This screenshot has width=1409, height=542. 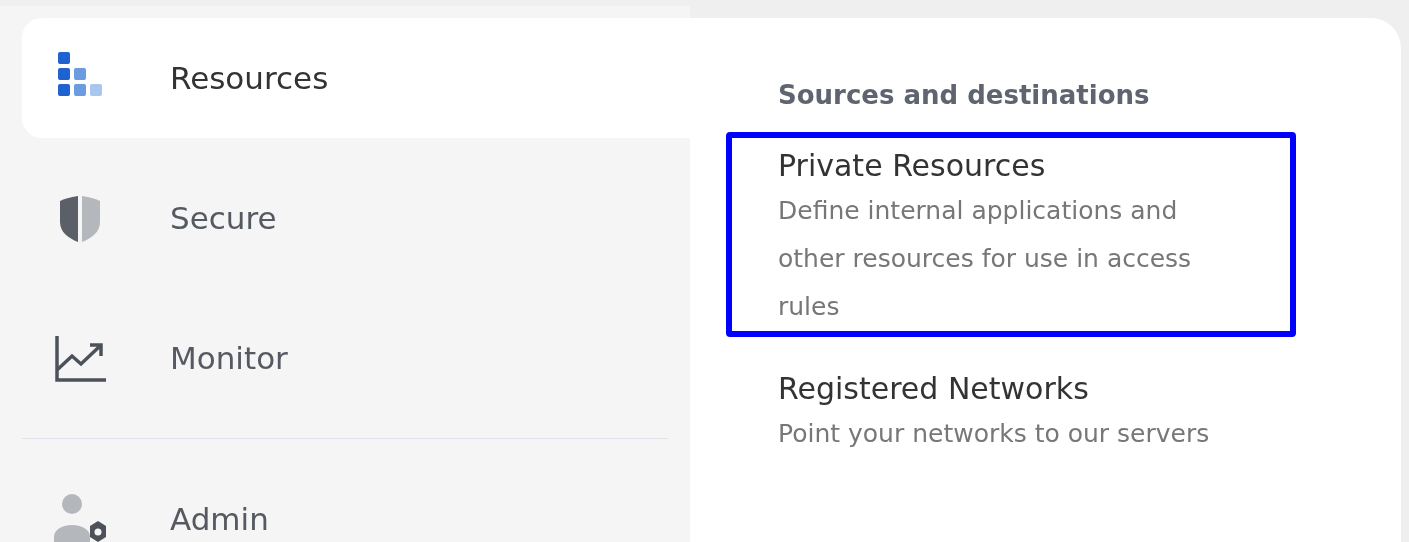 What do you see at coordinates (912, 165) in the screenshot?
I see `item-title: Private Resources` at bounding box center [912, 165].